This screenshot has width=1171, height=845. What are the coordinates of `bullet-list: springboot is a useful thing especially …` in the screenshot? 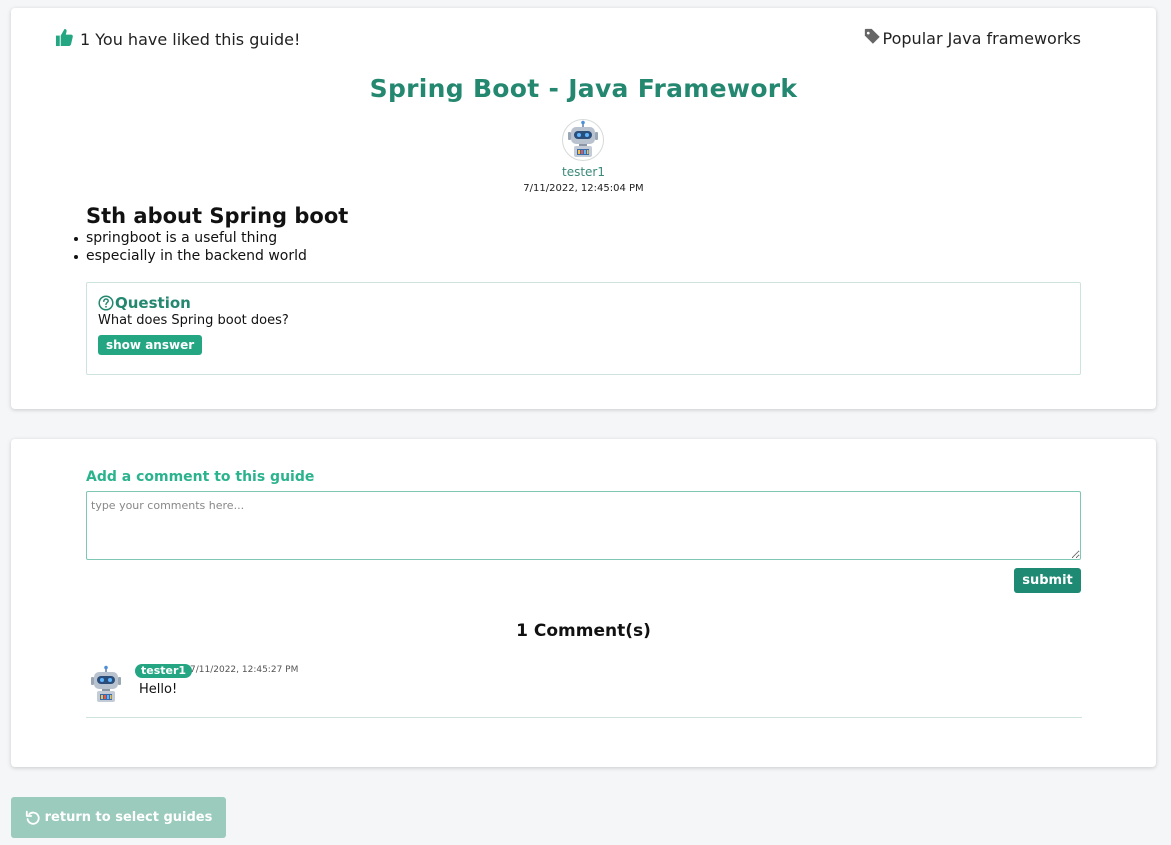 It's located at (190, 247).